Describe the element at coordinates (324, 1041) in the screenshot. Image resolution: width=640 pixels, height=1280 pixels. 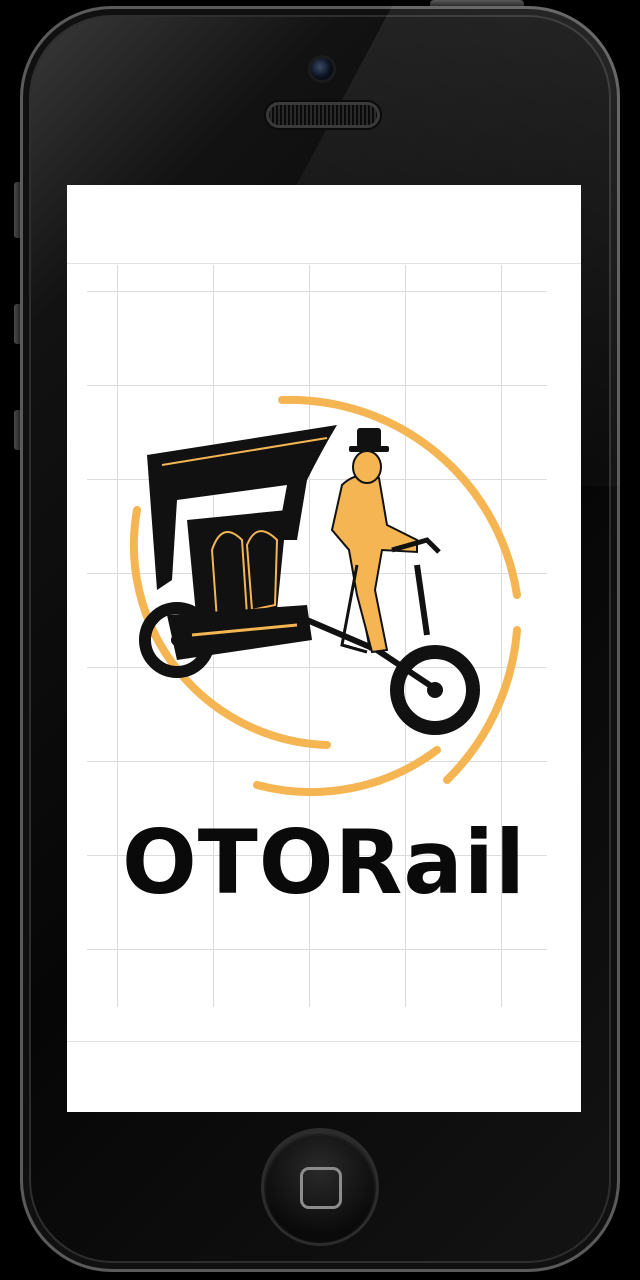
I see `divider-bottom` at that location.